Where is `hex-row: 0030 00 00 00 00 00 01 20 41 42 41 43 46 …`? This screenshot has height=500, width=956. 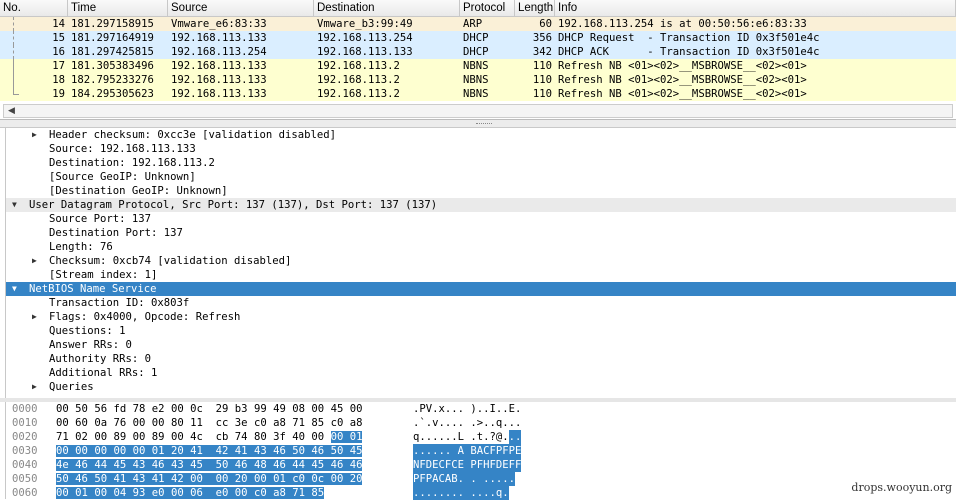
hex-row: 0030 00 00 00 00 00 01 20 41 42 41 43 46 … is located at coordinates (481, 451).